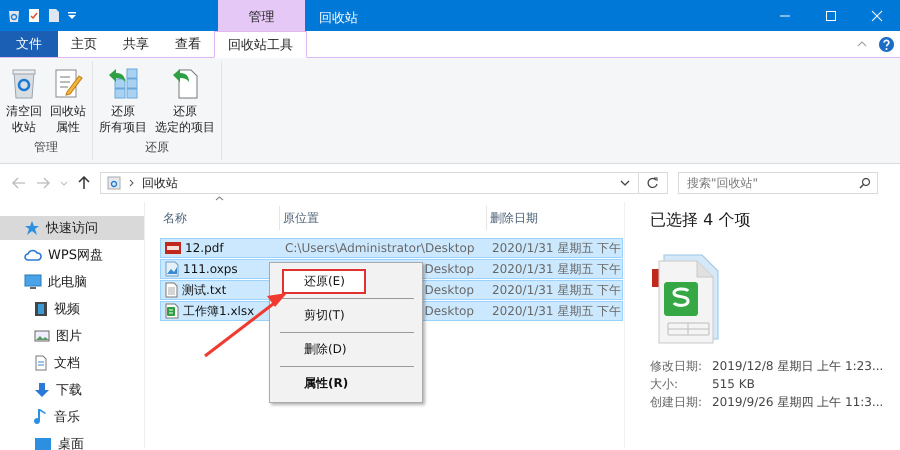  I want to click on selection-heading: 已选择 4 个项, so click(700, 219).